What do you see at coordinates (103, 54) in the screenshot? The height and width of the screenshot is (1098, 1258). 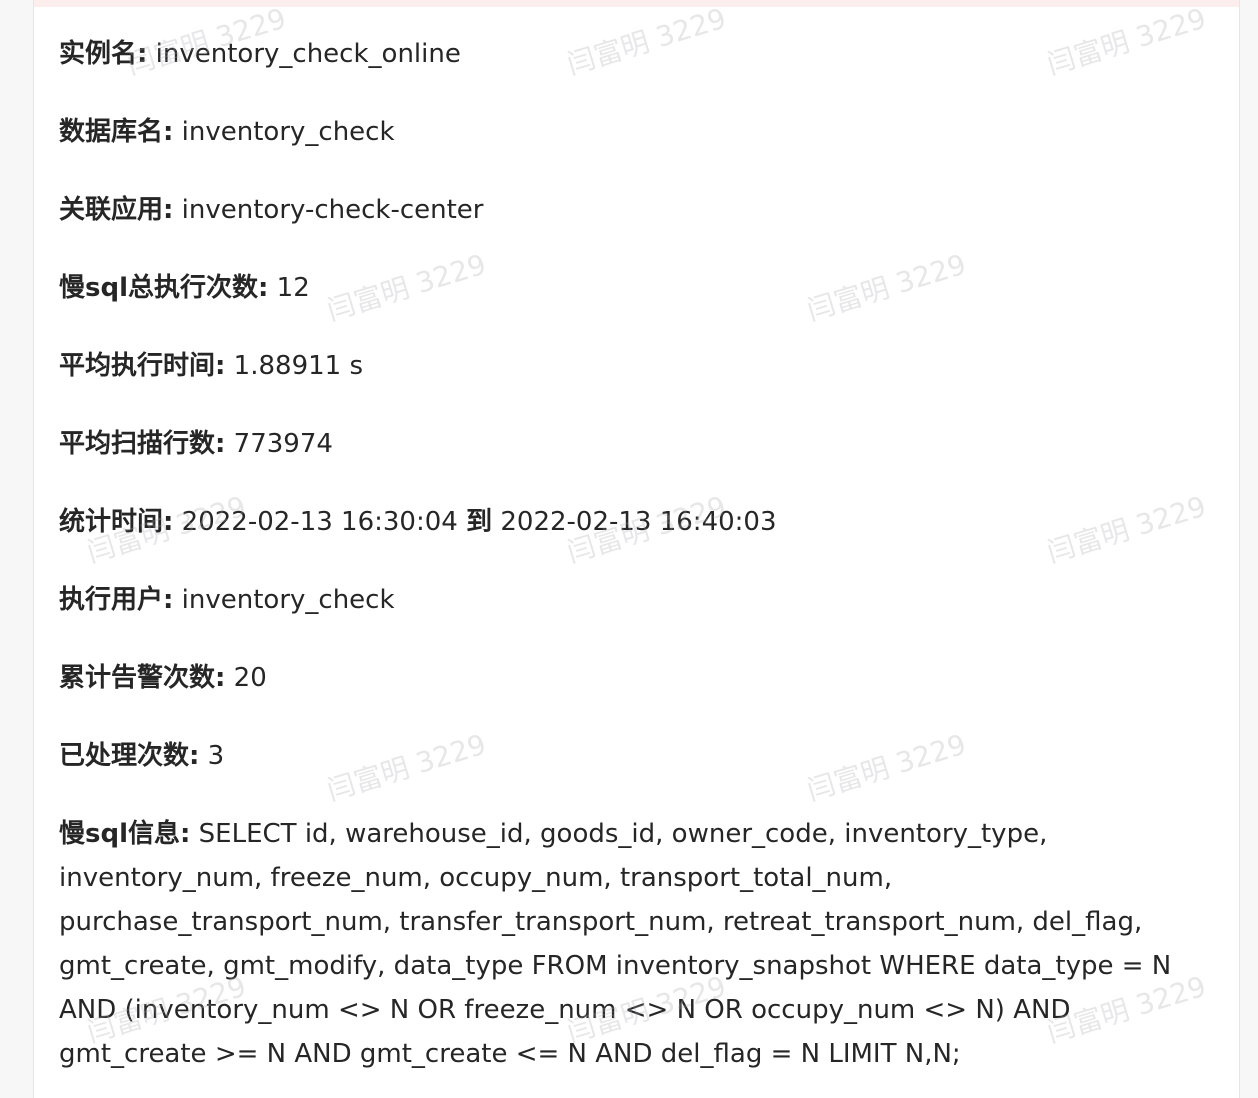 I see `field-label: 实例名:` at bounding box center [103, 54].